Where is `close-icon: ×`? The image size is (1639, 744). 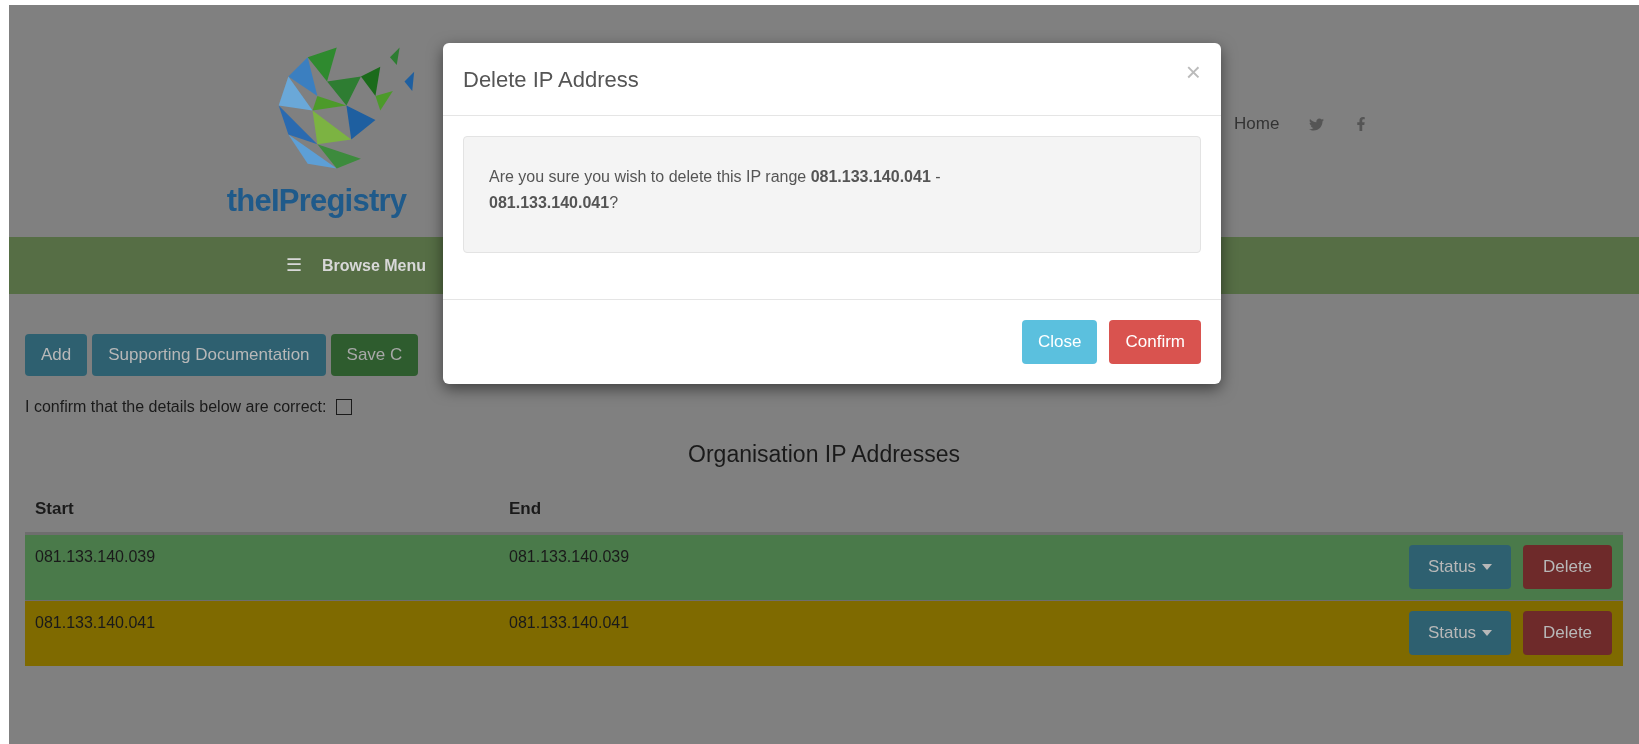 close-icon: × is located at coordinates (1193, 72).